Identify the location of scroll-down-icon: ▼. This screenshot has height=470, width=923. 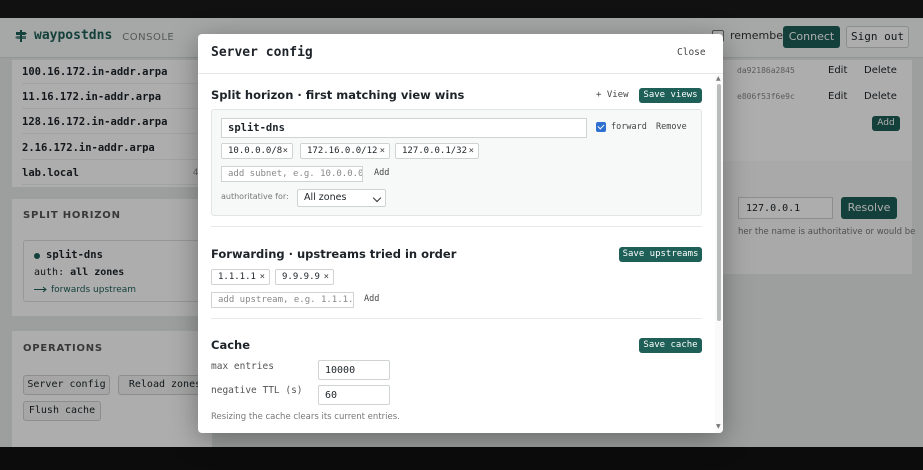
(718, 426).